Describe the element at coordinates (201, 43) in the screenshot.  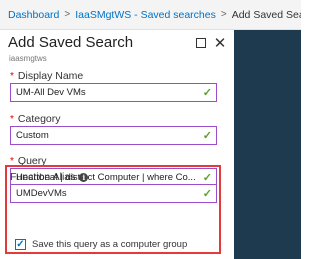
I see `maximize-icon` at that location.